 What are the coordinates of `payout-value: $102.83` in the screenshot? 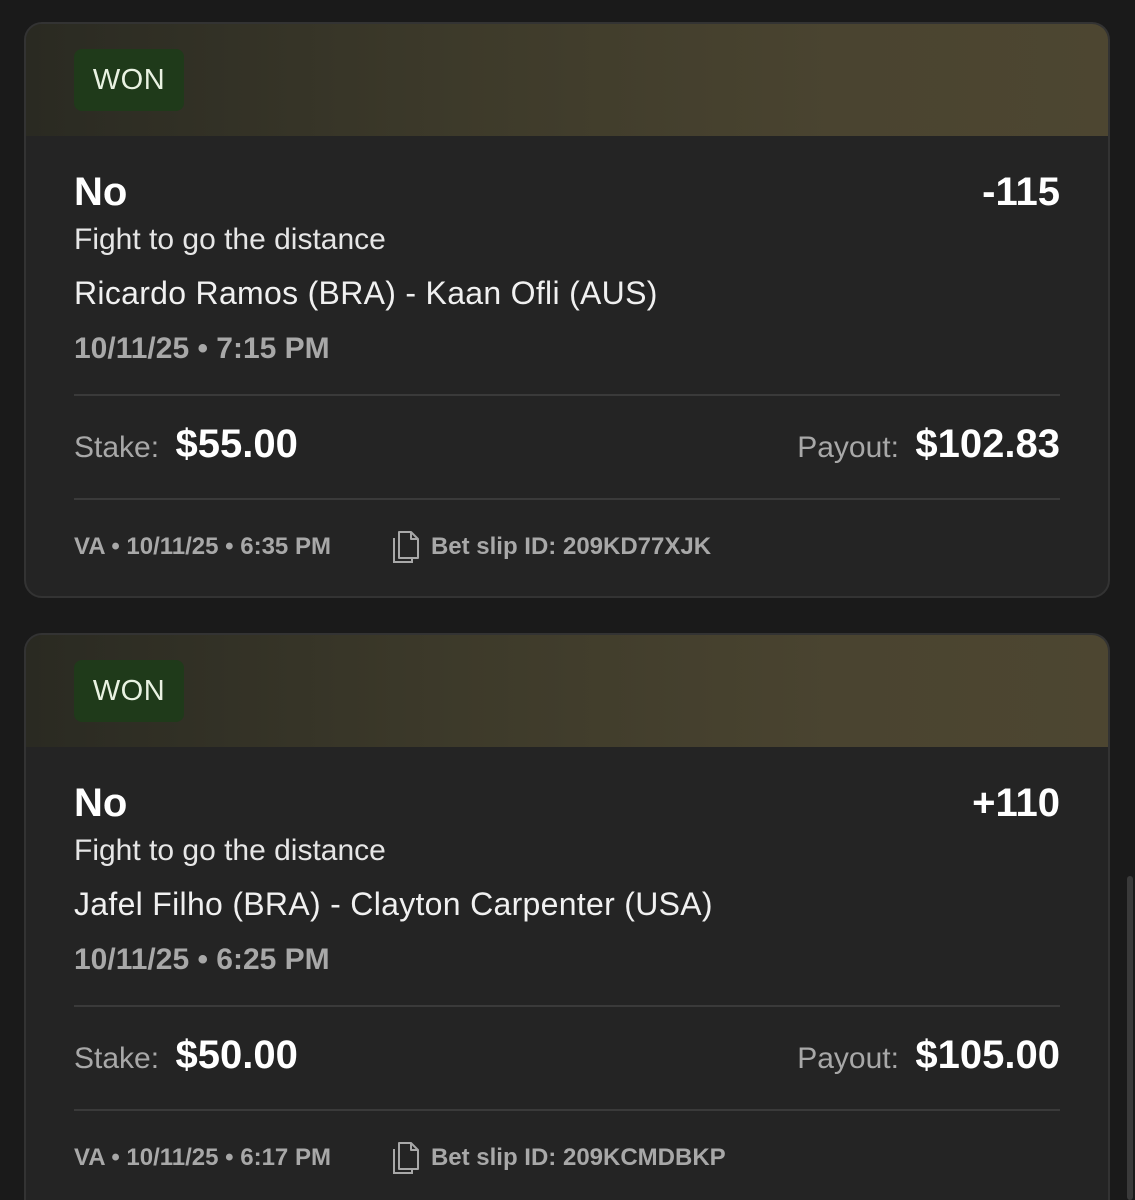 It's located at (987, 444).